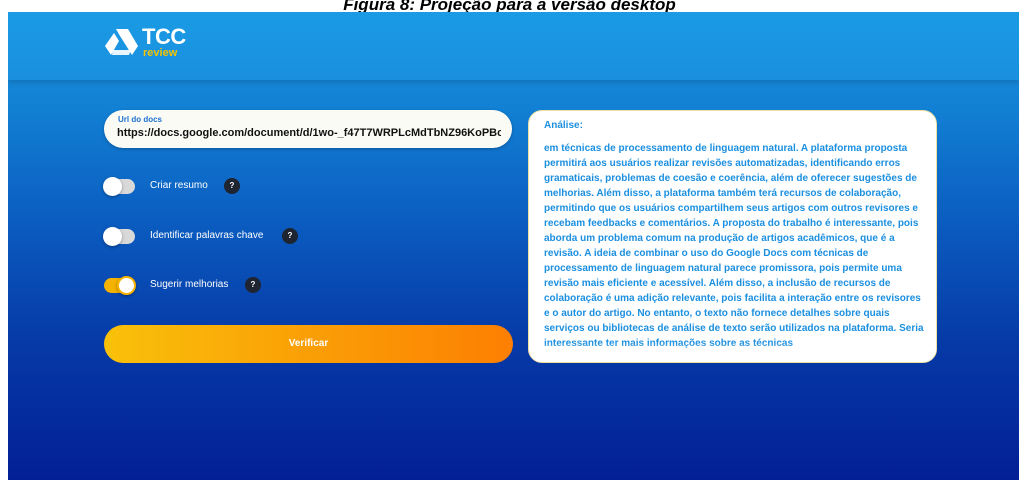 The width and height of the screenshot is (1019, 480). Describe the element at coordinates (308, 344) in the screenshot. I see `verify-button: Verificar` at that location.